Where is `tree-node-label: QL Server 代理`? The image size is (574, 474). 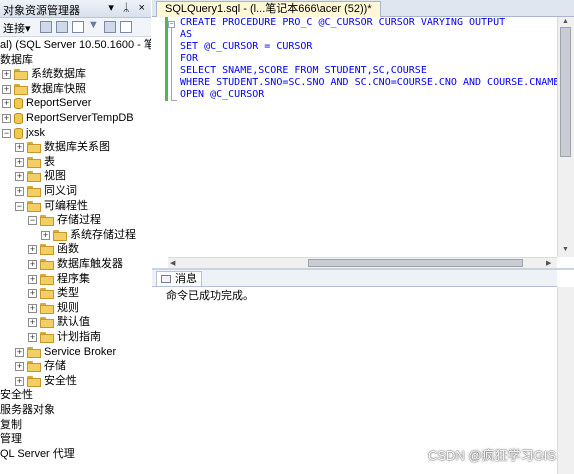
tree-node-label: QL Server 代理 is located at coordinates (37, 453).